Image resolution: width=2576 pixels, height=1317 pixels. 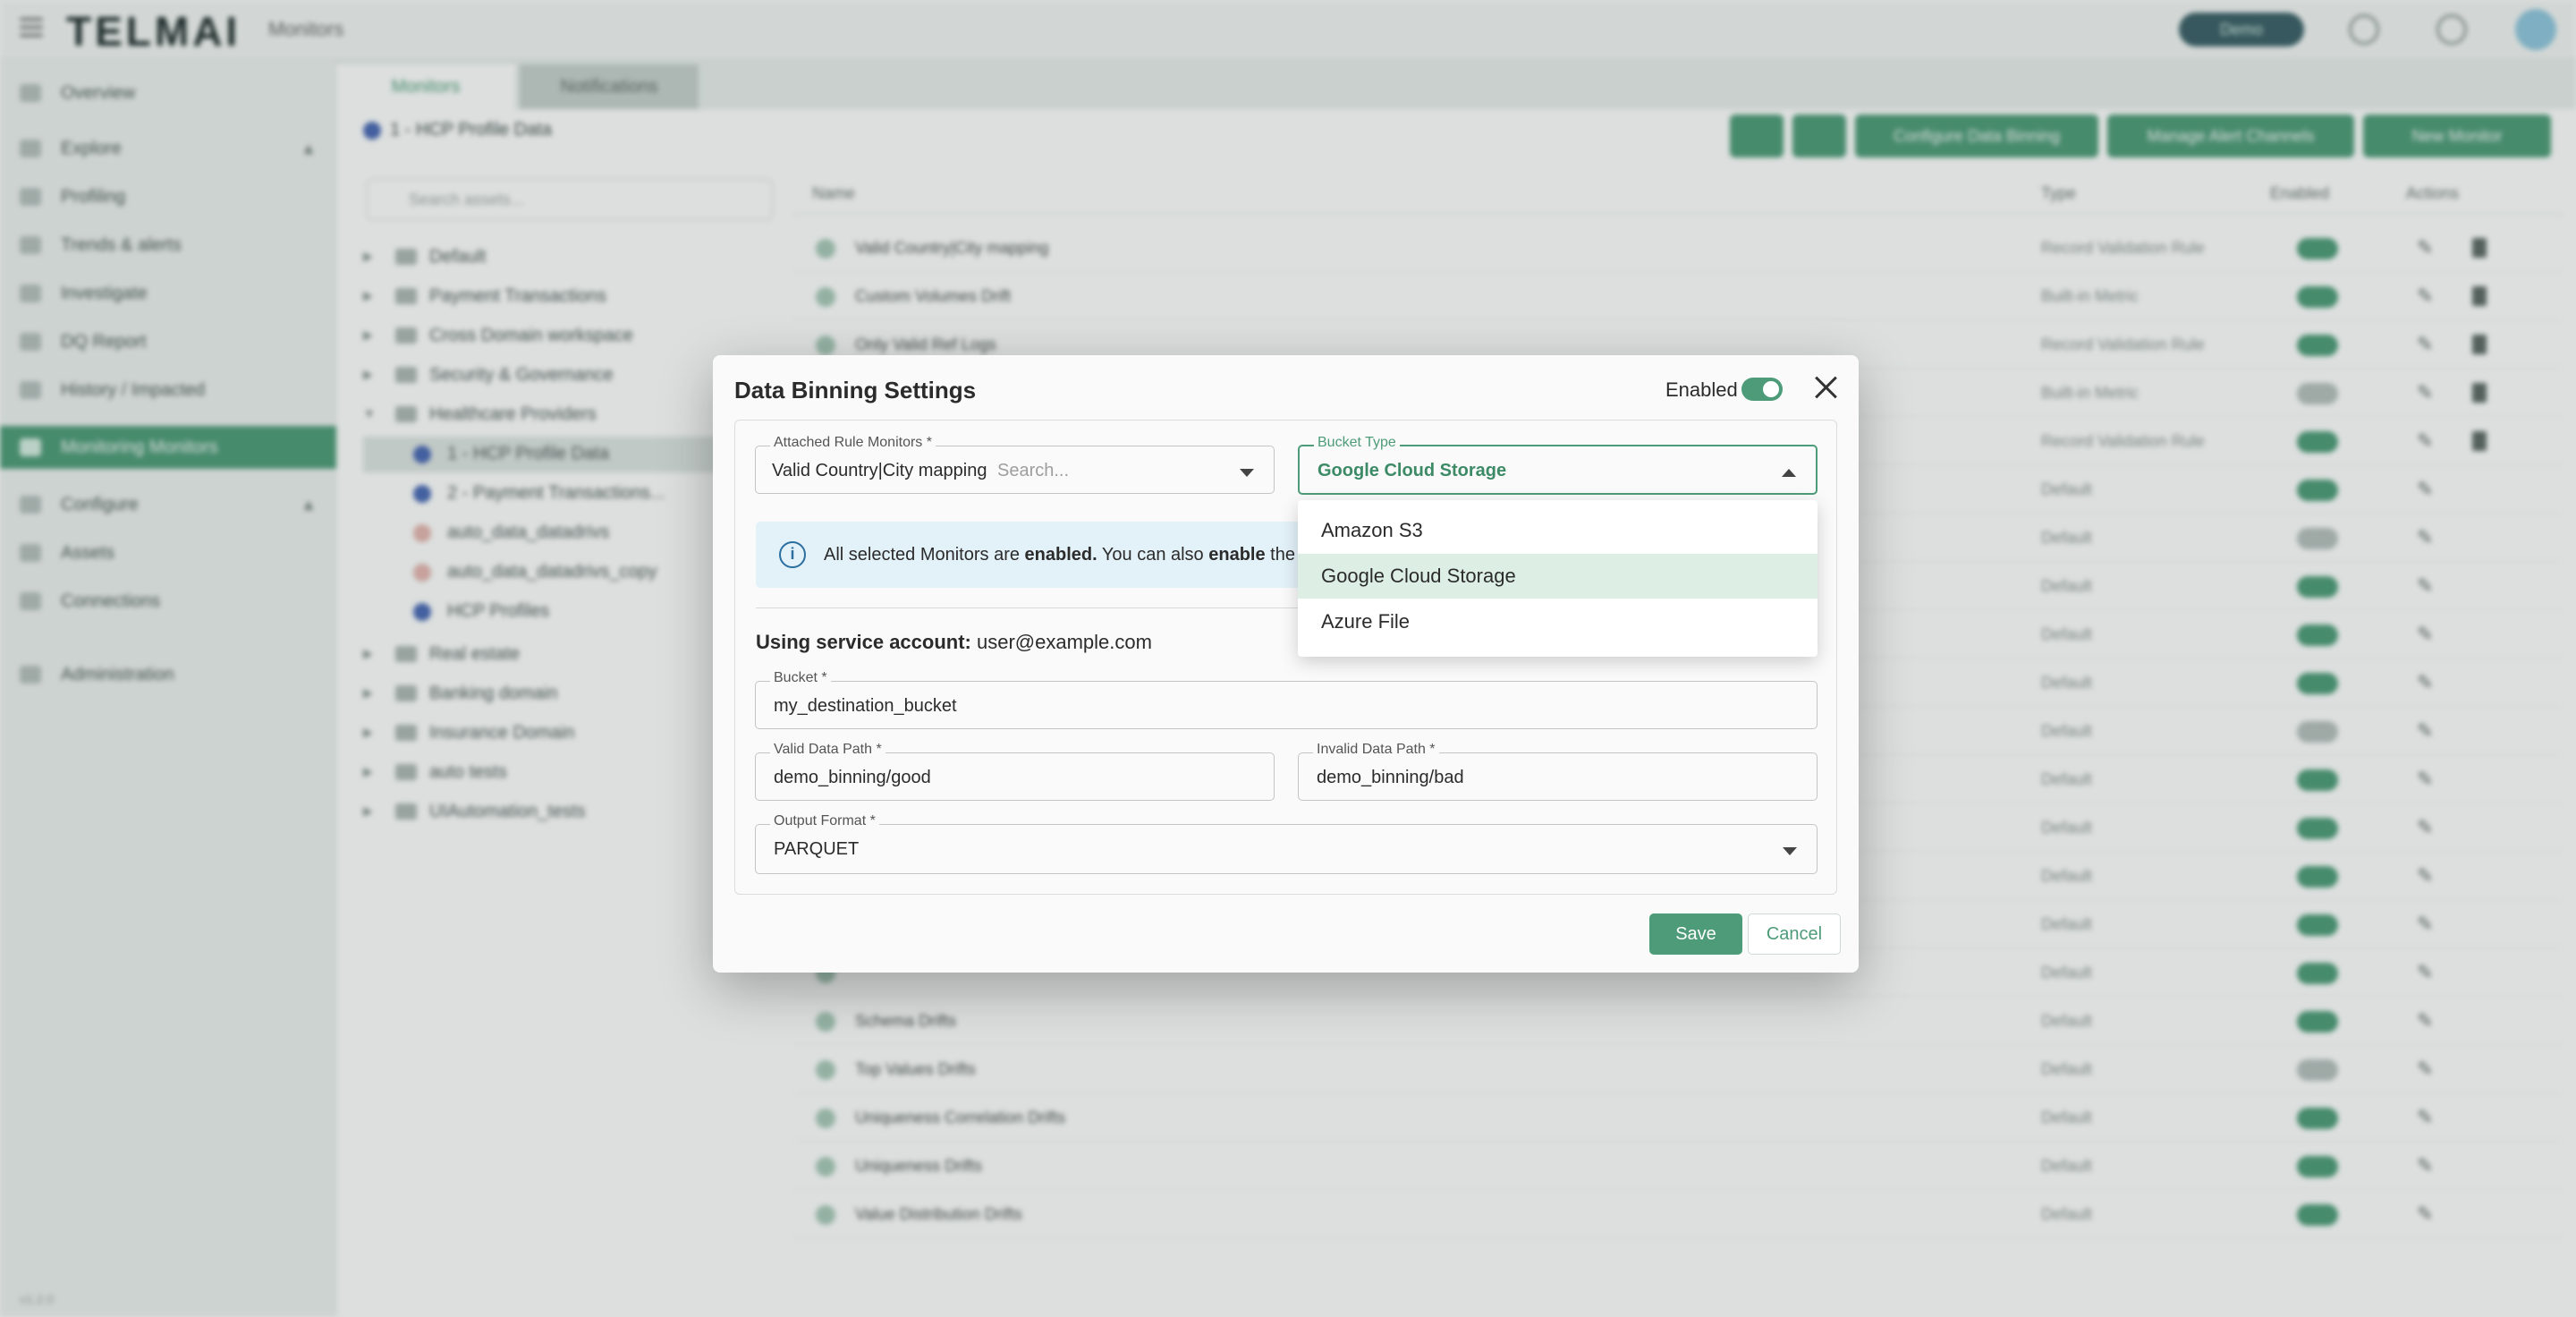 I want to click on info-text-bold: enable, so click(x=1237, y=555).